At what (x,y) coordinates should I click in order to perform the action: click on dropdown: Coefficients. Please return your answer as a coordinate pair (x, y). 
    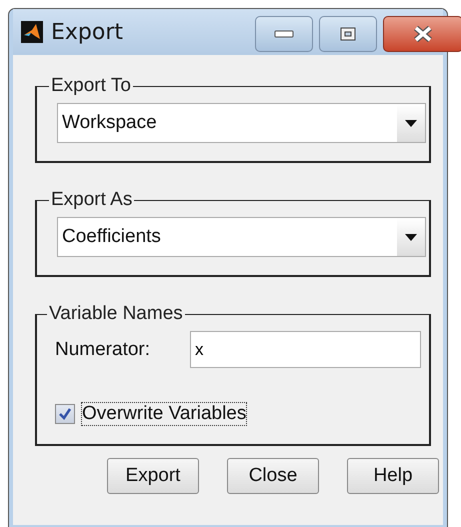
    Looking at the image, I should click on (241, 237).